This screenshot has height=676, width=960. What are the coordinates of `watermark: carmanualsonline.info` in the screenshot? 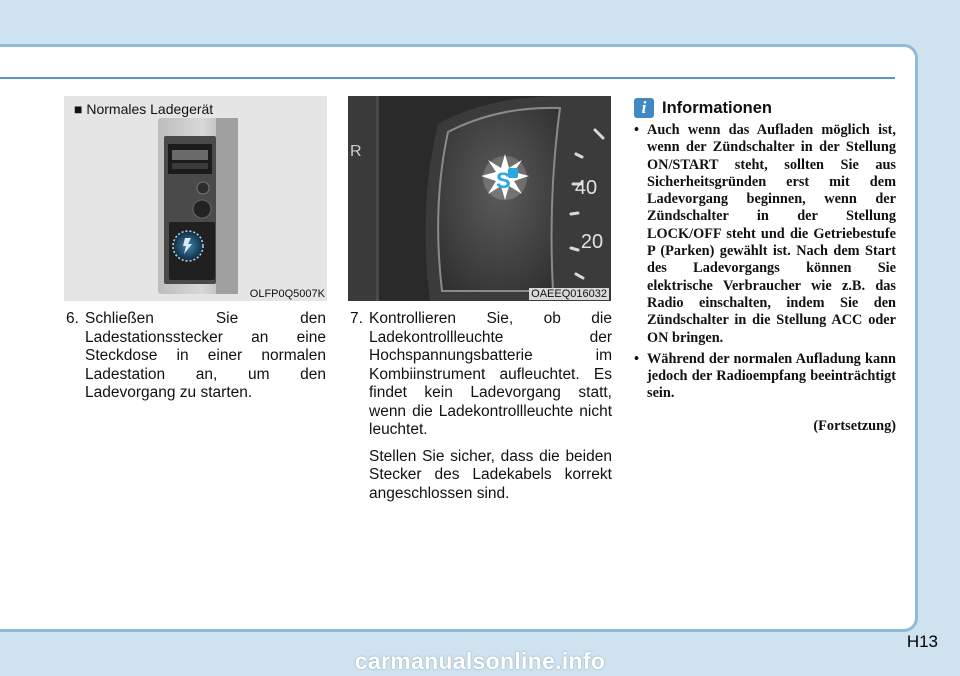 It's located at (480, 661).